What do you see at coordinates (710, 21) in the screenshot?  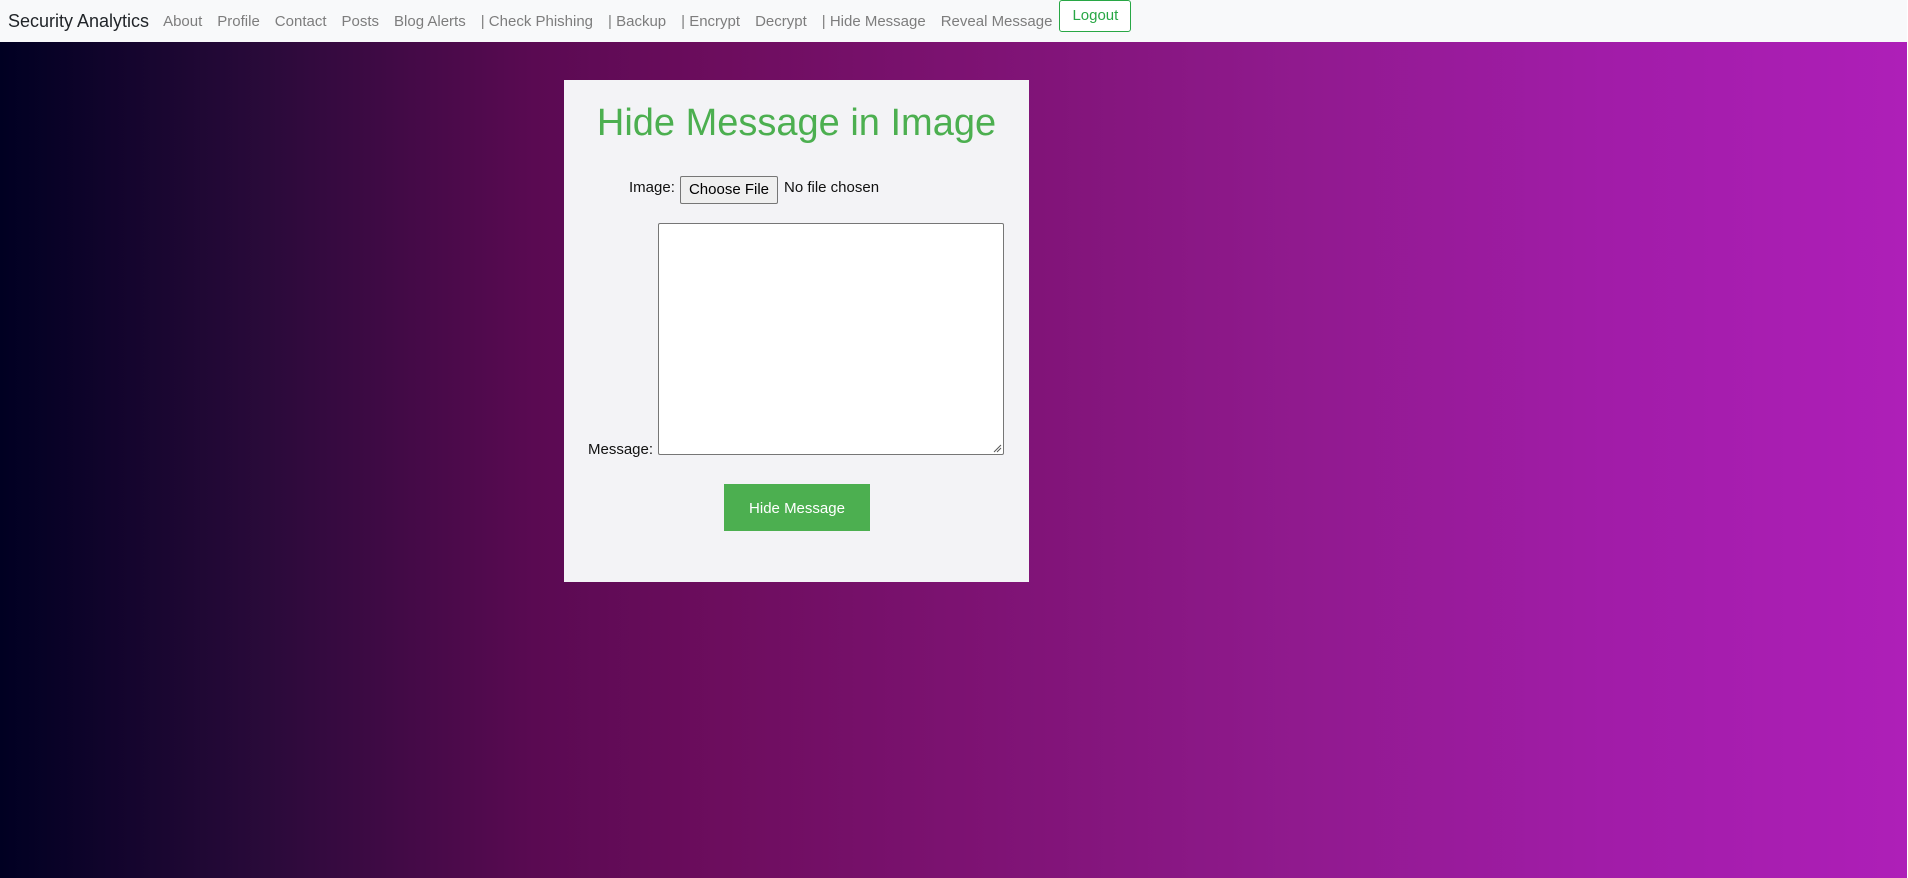 I see `nav-link-encrypt: | Encrypt` at bounding box center [710, 21].